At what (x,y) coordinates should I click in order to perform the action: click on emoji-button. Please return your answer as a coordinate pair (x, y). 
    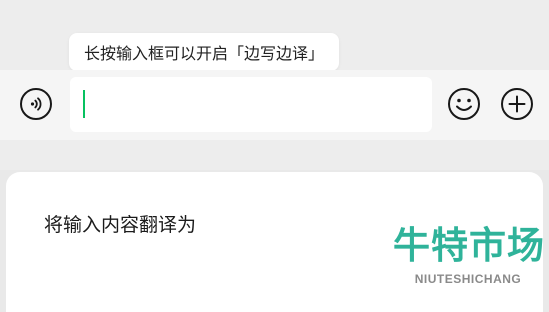
    Looking at the image, I should click on (464, 104).